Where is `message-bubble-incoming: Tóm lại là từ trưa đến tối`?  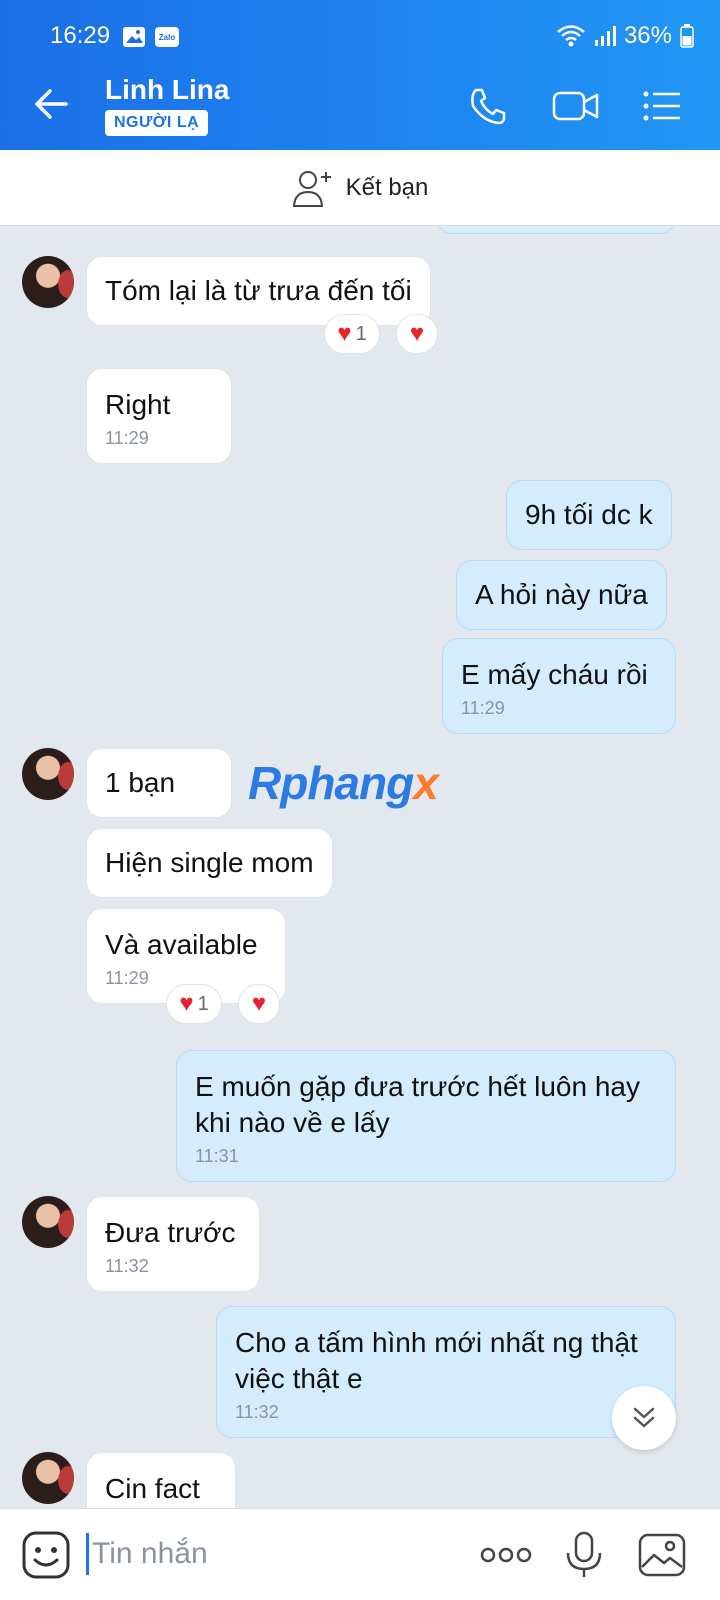 message-bubble-incoming: Tóm lại là từ trưa đến tối is located at coordinates (258, 291).